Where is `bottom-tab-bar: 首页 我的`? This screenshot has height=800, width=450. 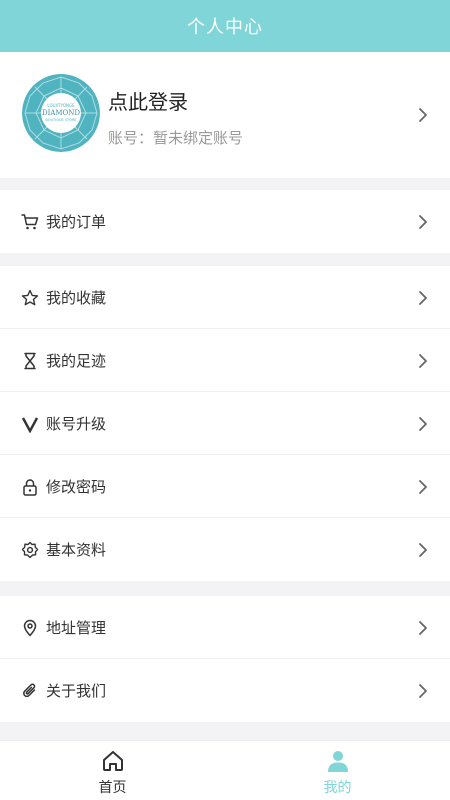 bottom-tab-bar: 首页 我的 is located at coordinates (225, 770).